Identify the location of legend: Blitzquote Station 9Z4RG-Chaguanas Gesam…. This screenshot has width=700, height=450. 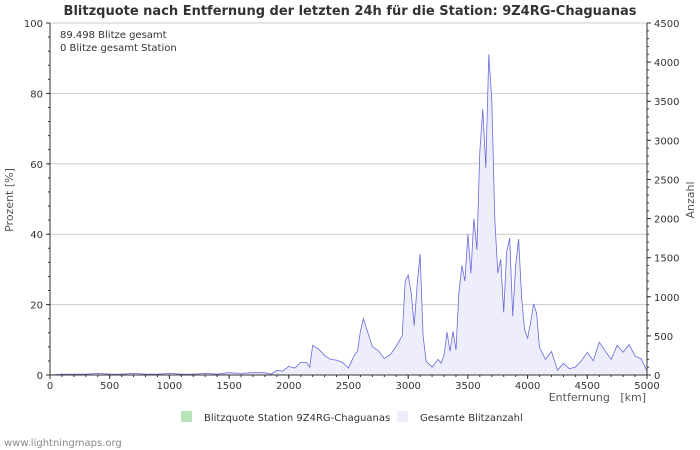
(352, 417).